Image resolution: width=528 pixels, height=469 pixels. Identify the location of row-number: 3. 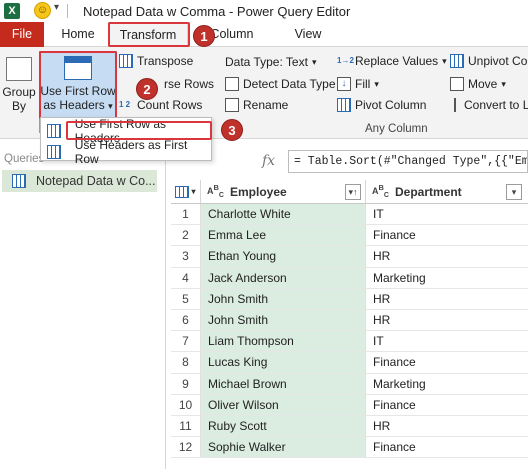
(186, 256).